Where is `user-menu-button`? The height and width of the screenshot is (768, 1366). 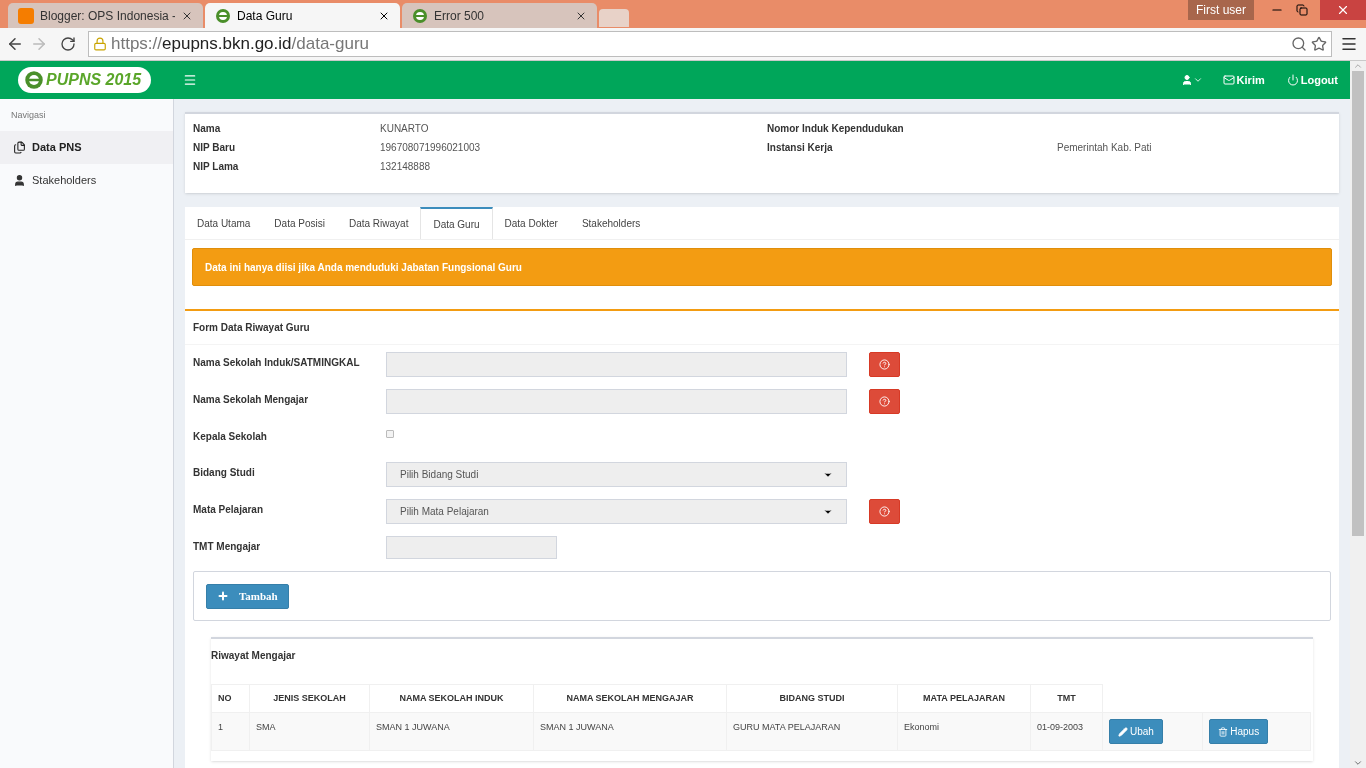
user-menu-button is located at coordinates (1191, 80).